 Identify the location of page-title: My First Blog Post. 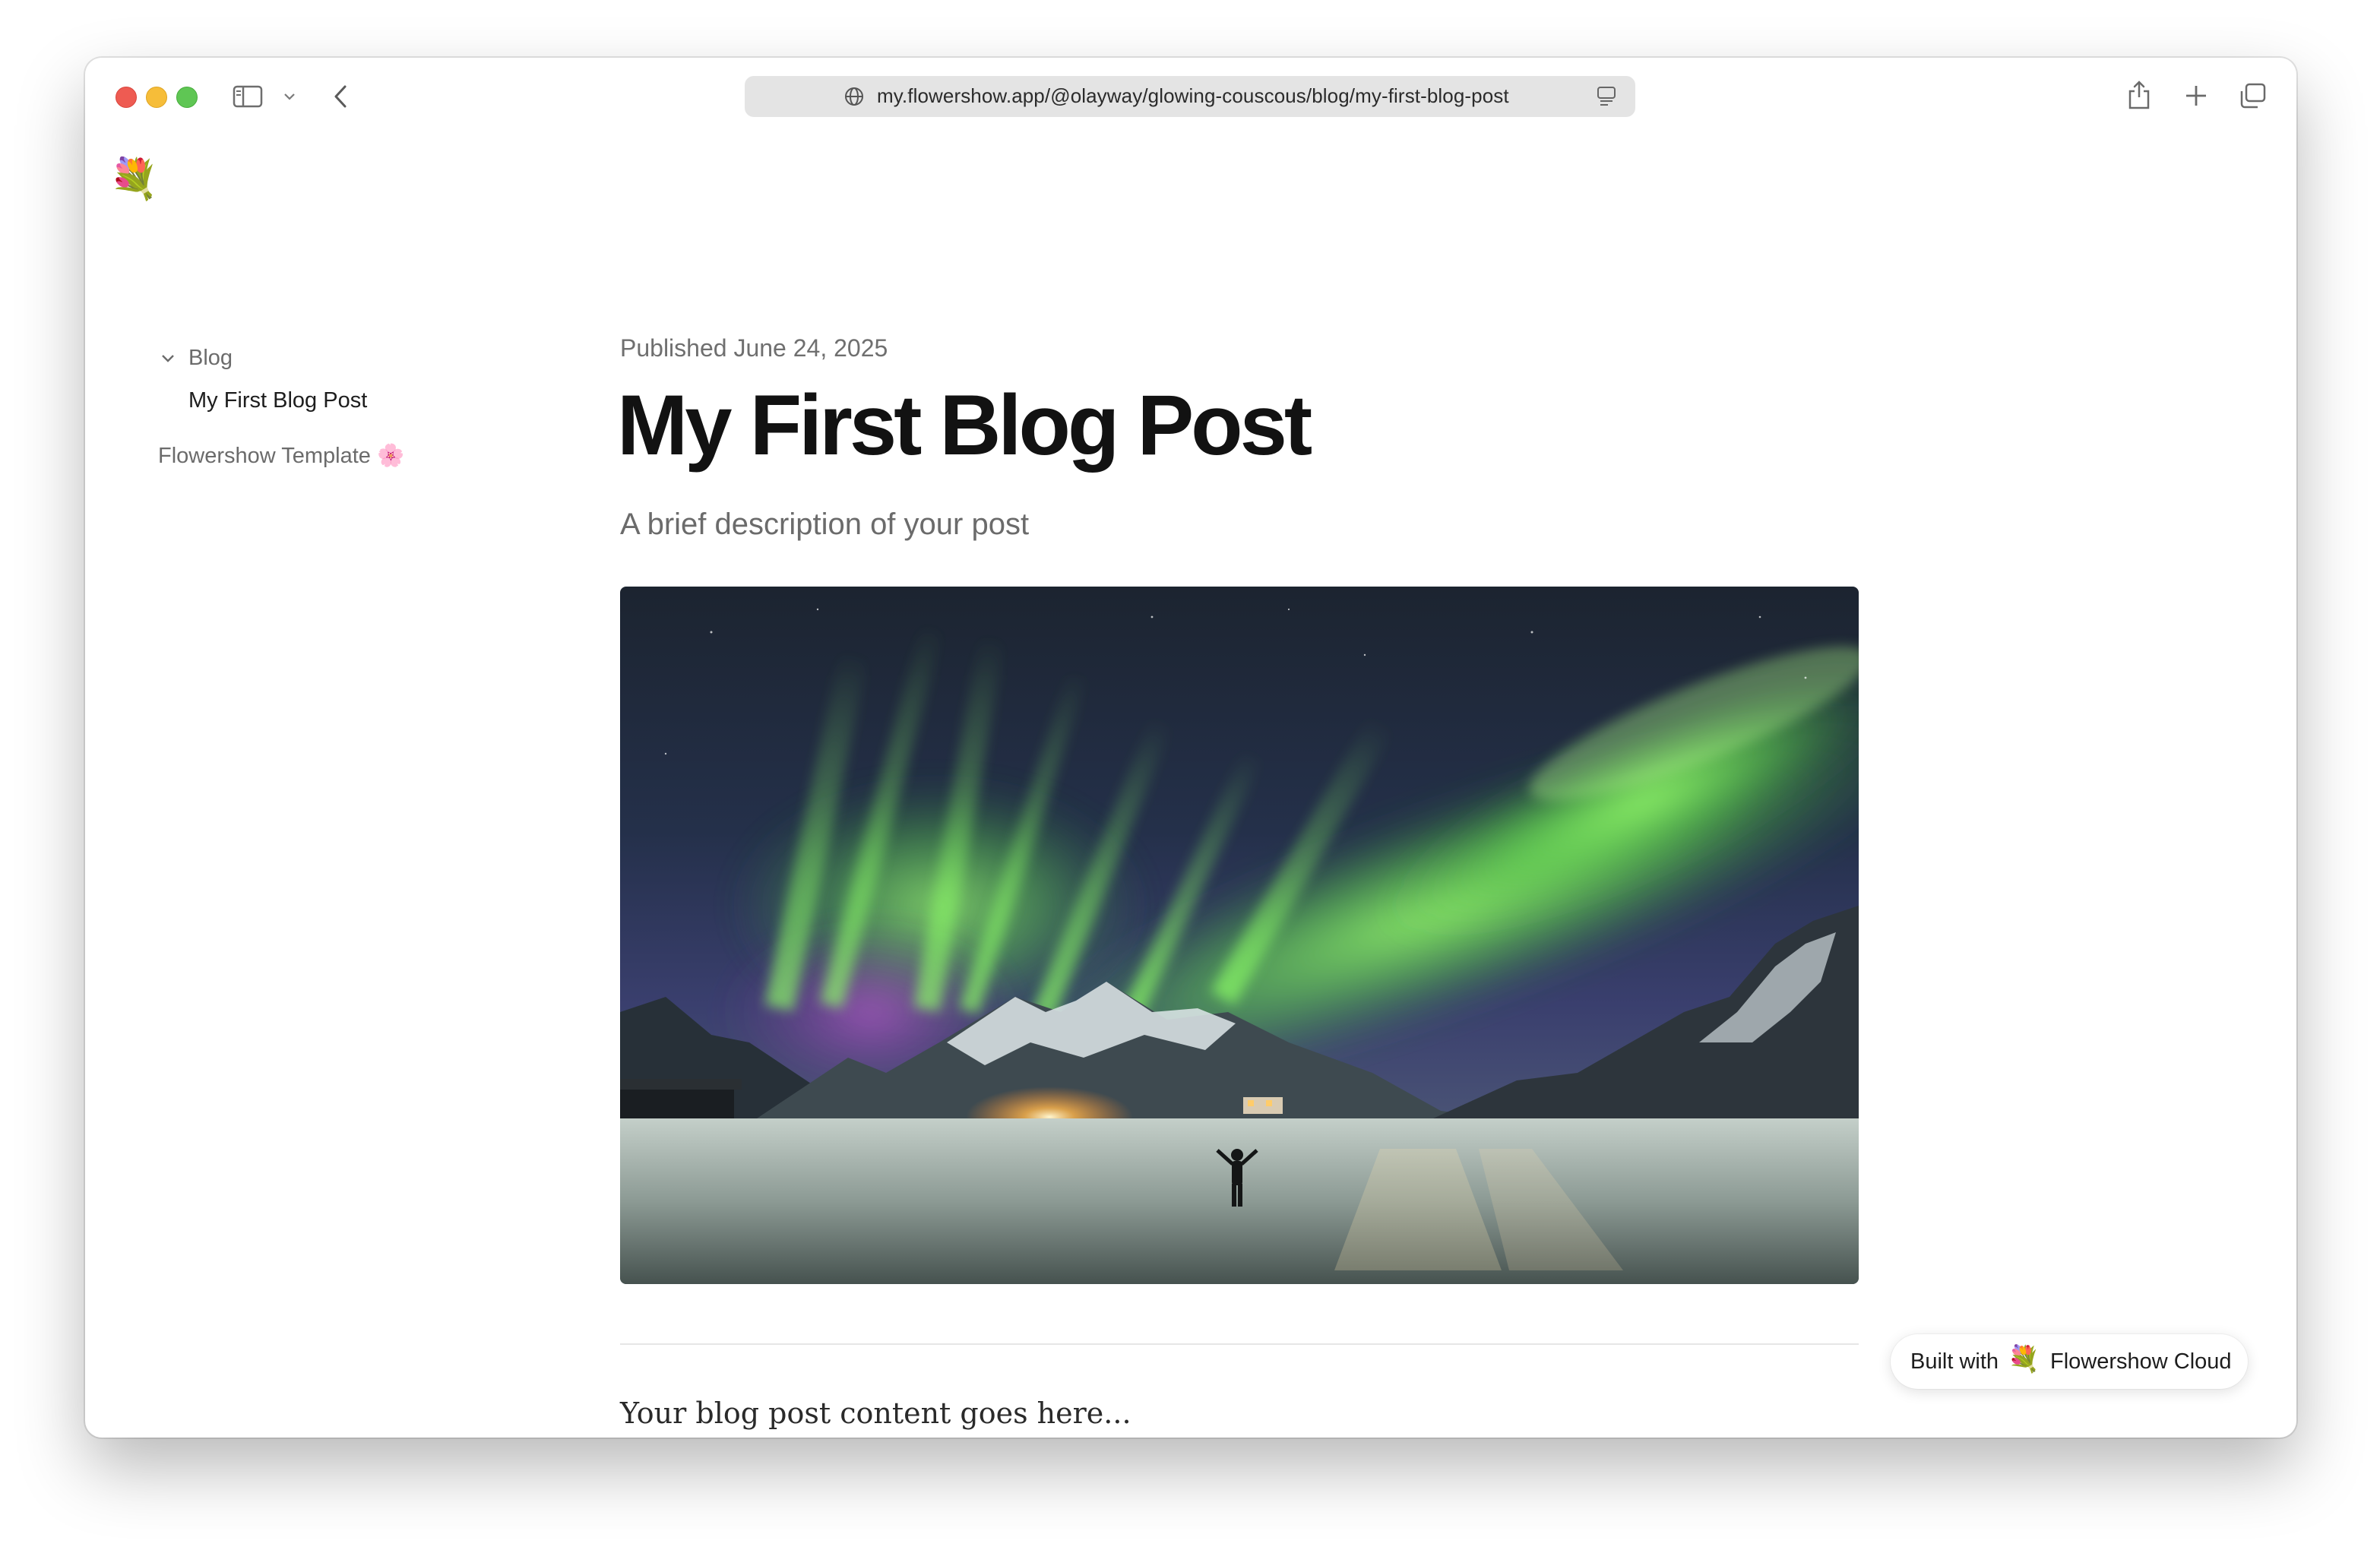
(964, 425).